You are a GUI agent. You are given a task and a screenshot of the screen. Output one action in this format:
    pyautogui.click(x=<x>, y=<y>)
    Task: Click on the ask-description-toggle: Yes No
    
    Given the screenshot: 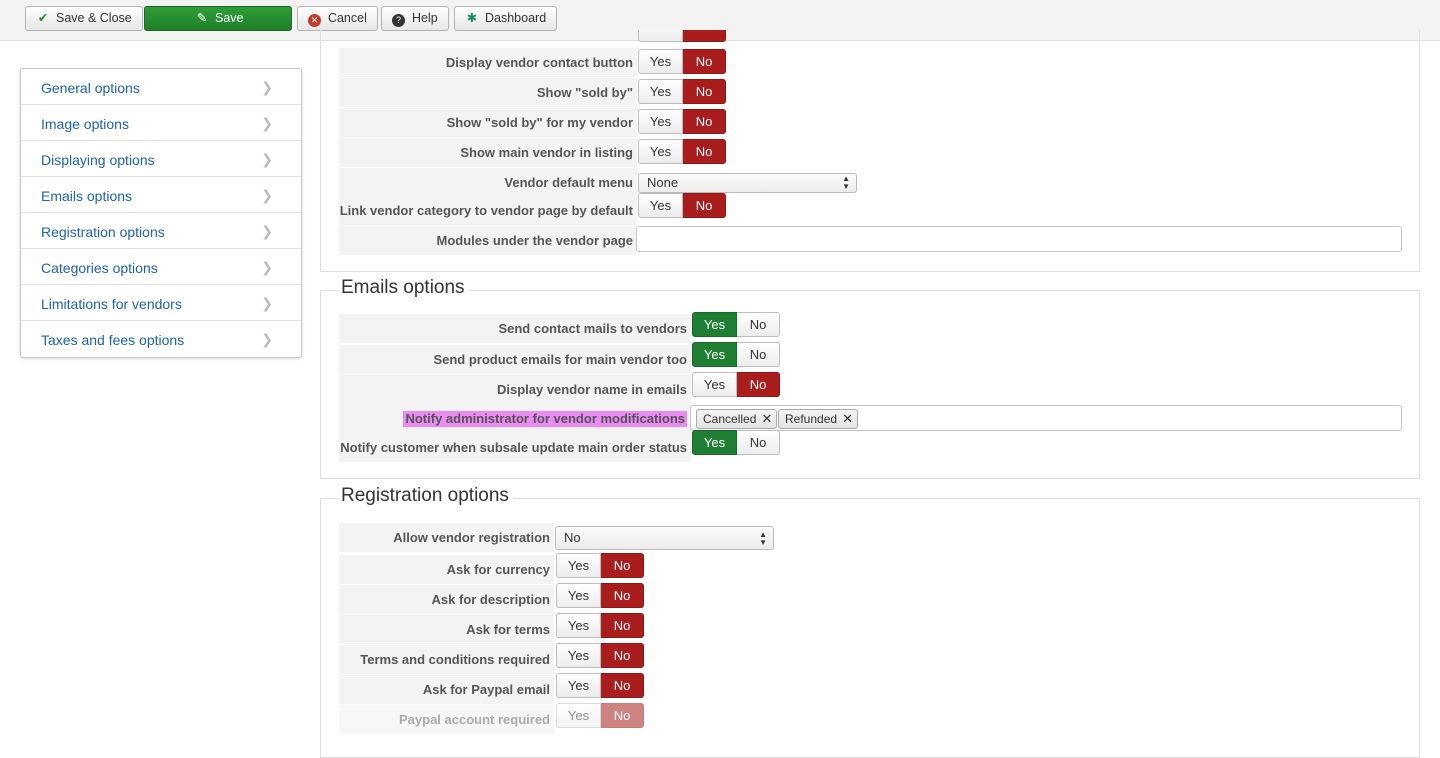 What is the action you would take?
    pyautogui.click(x=600, y=595)
    